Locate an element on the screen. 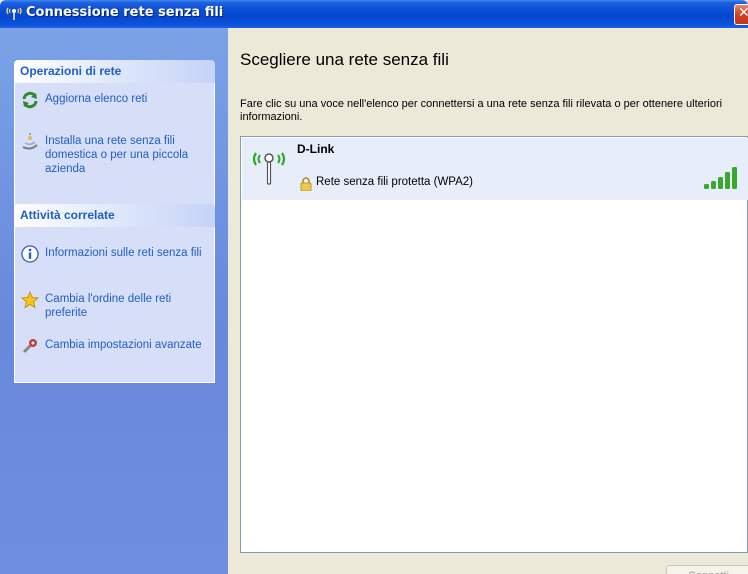 This screenshot has height=574, width=748. wireless-antenna-icon is located at coordinates (269, 166).